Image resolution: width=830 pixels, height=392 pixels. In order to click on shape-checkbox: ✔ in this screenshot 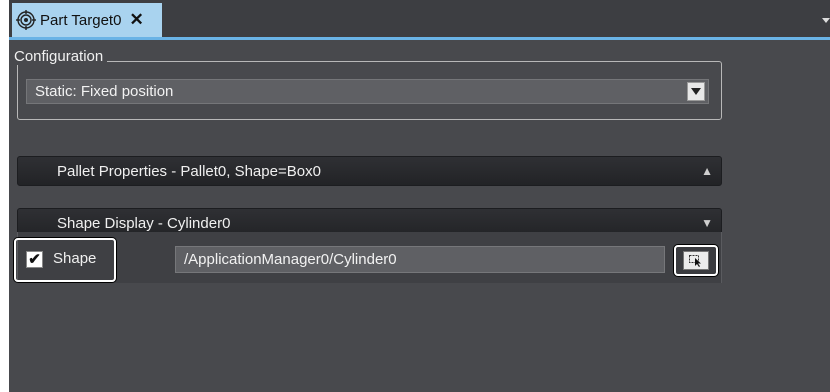, I will do `click(34, 259)`.